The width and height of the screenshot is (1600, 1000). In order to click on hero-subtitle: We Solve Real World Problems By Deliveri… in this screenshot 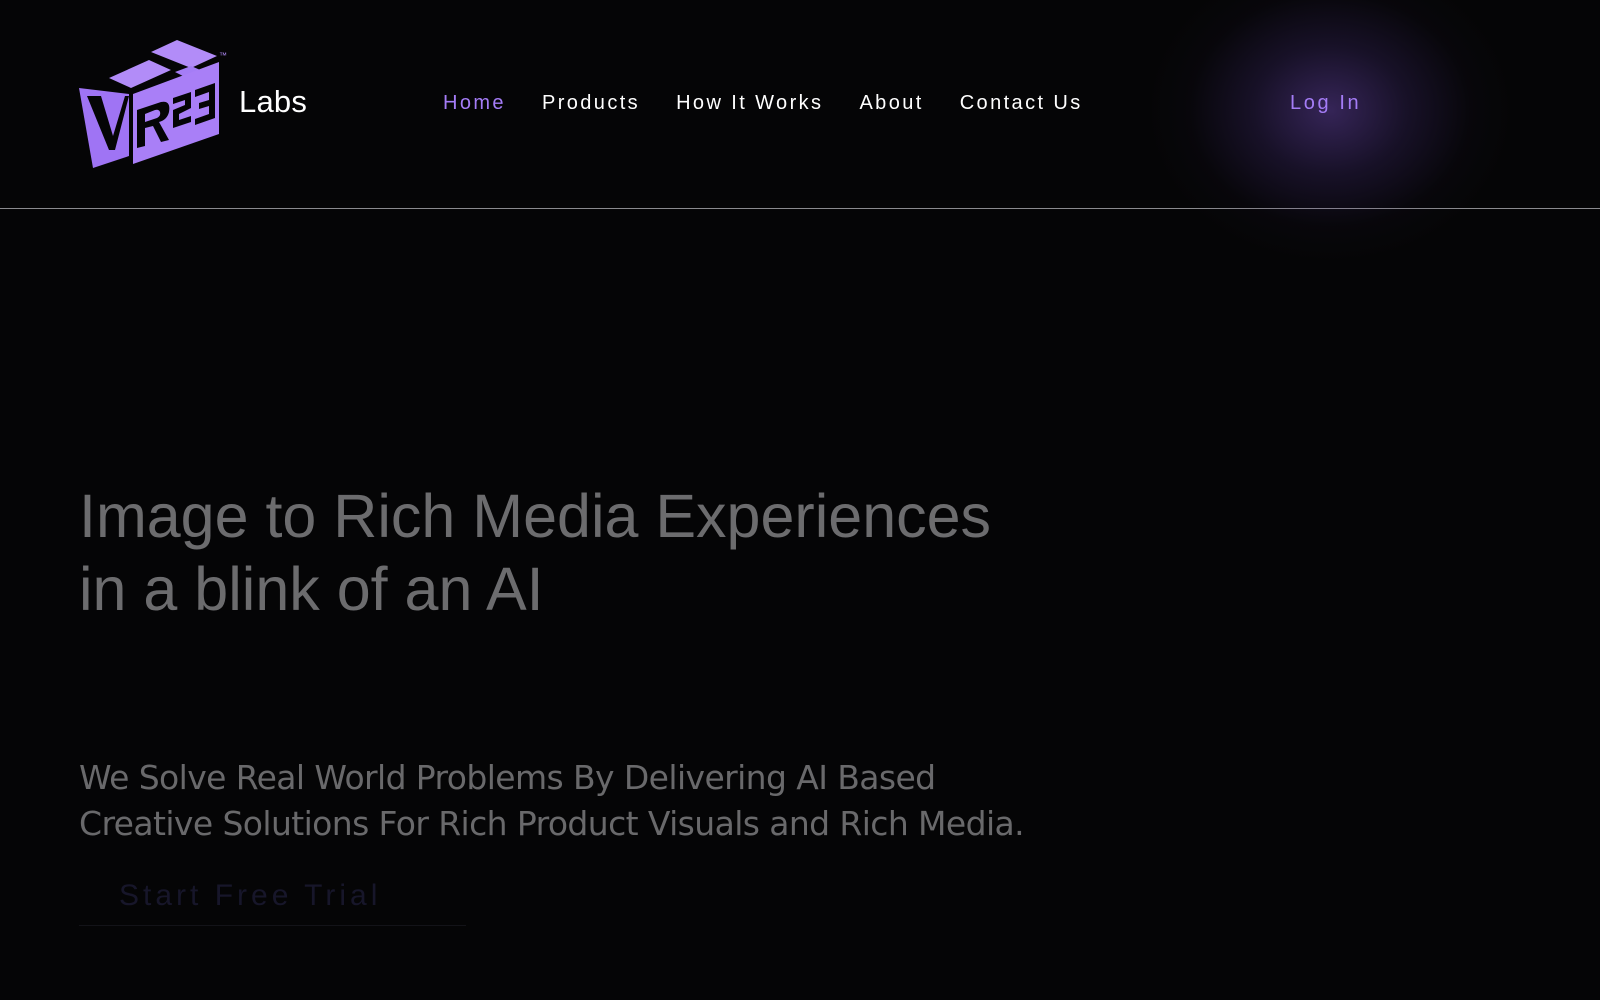, I will do `click(579, 801)`.